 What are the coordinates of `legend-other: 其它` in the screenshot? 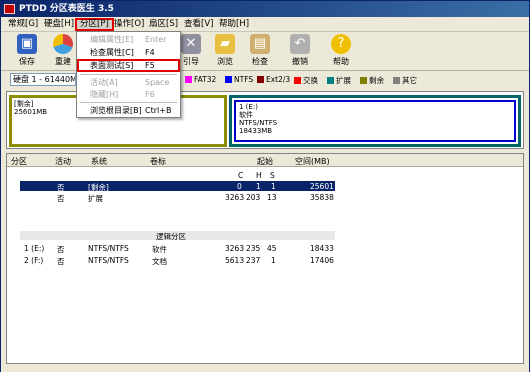 It's located at (405, 80).